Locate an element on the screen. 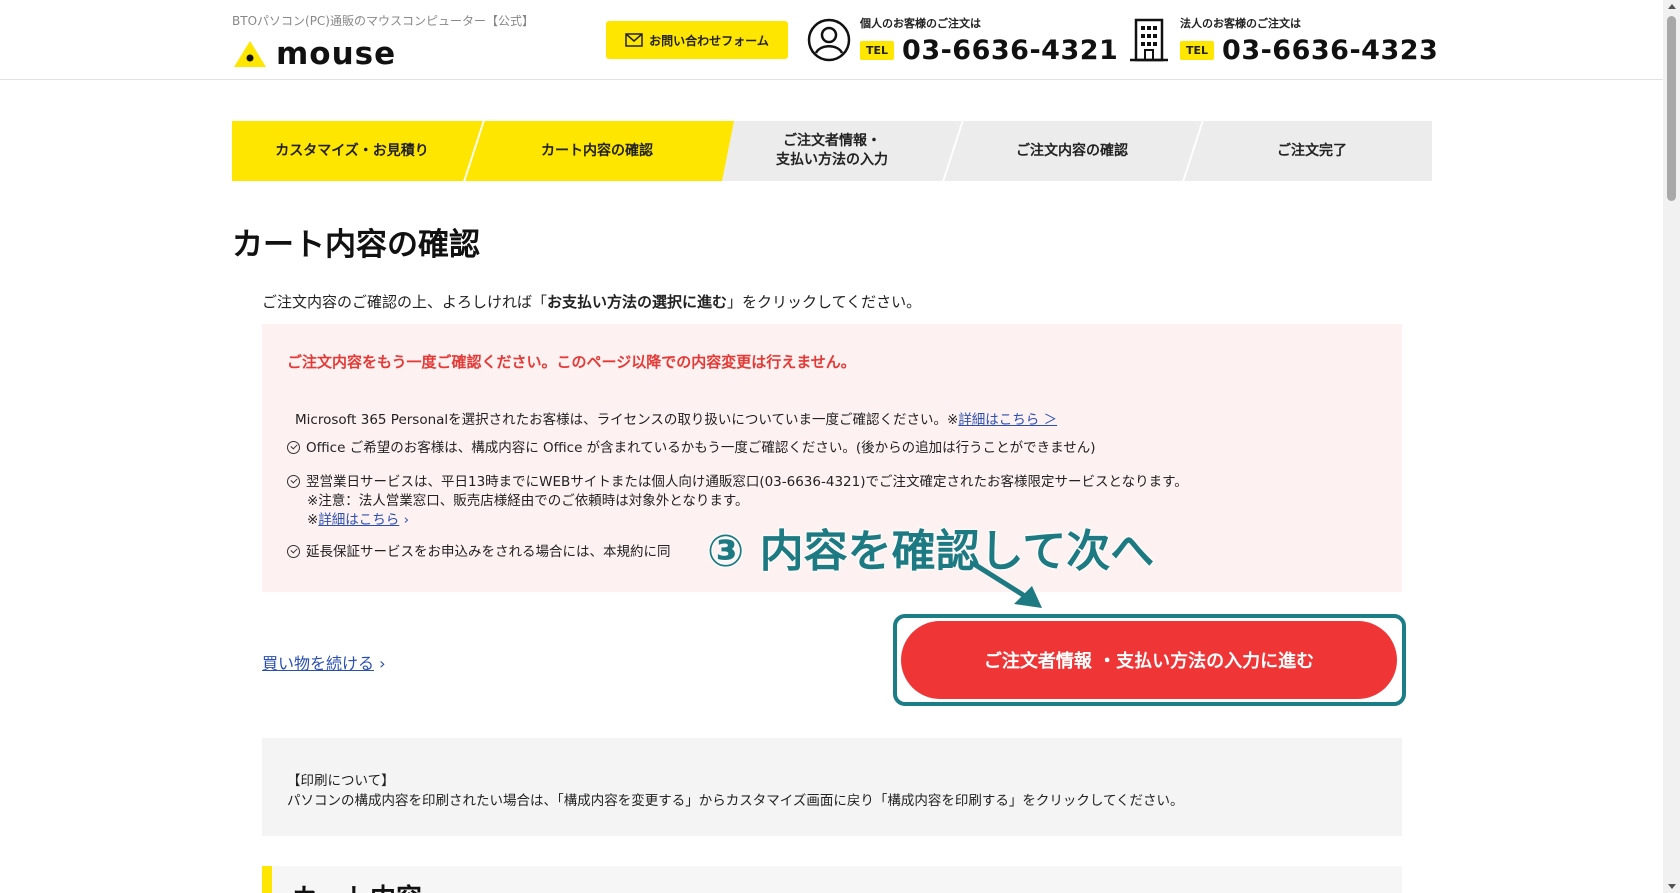 The height and width of the screenshot is (893, 1680). intro-before: ご注文内容のご確認の上、よろしければ「 is located at coordinates (405, 302).